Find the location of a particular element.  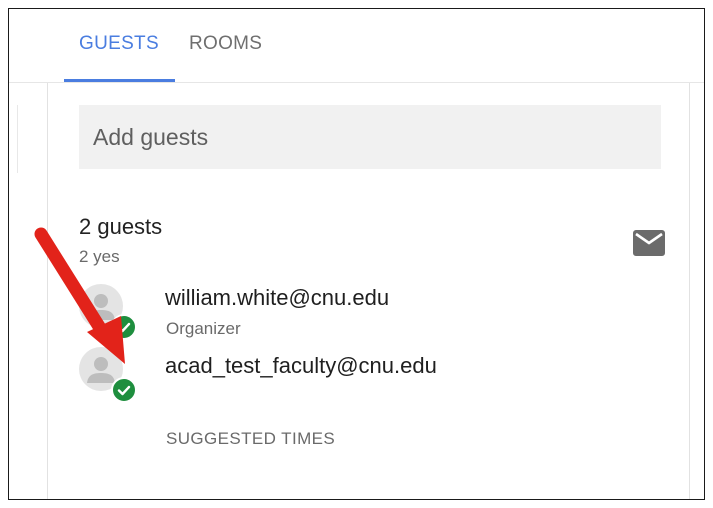

guest-email: acad_test_faculty@cnu.edu is located at coordinates (301, 365).